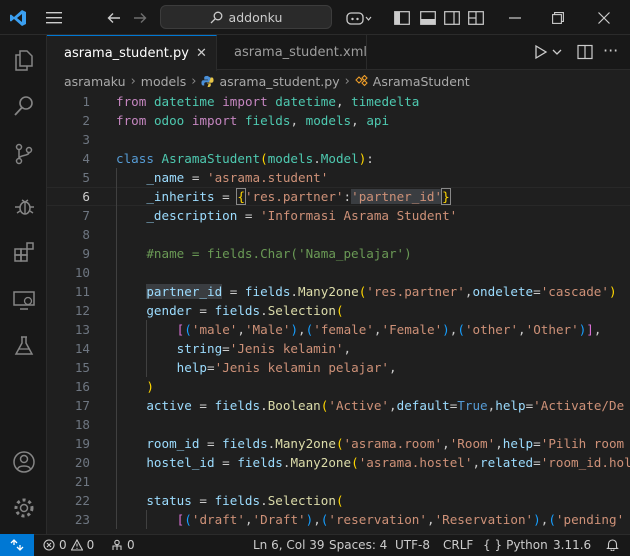  I want to click on code-line: 4 class AsramaStudent(models.Model):, so click(338, 158).